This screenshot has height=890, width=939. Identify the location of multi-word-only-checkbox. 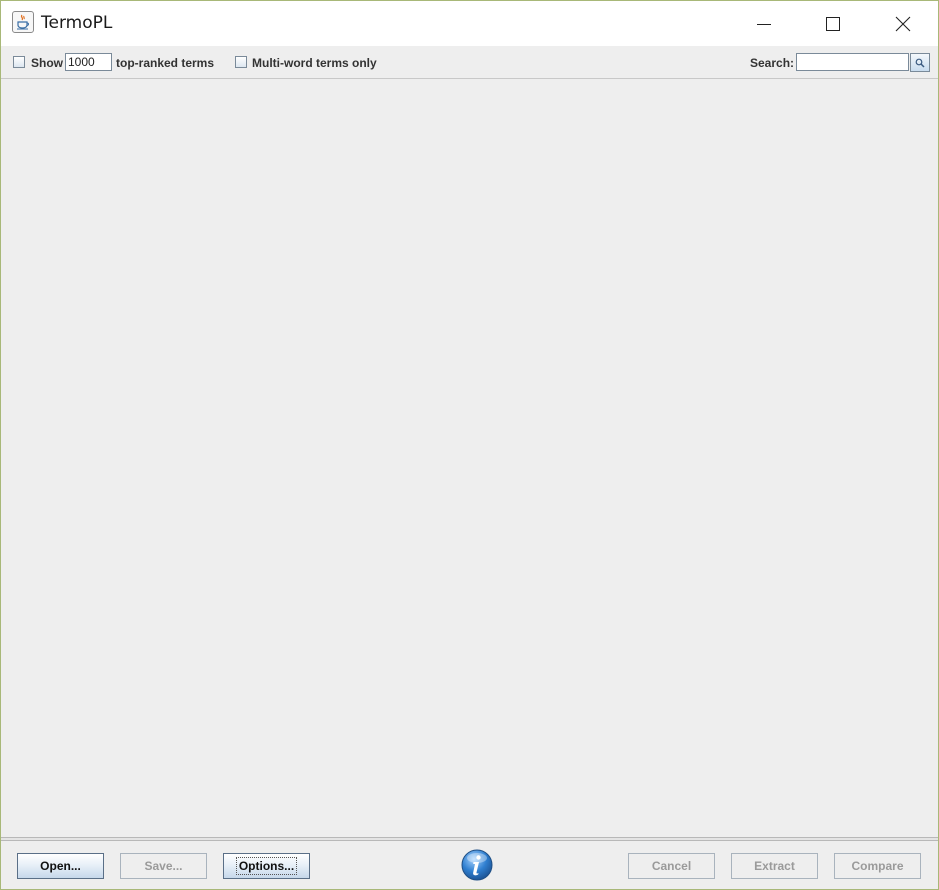
(241, 62).